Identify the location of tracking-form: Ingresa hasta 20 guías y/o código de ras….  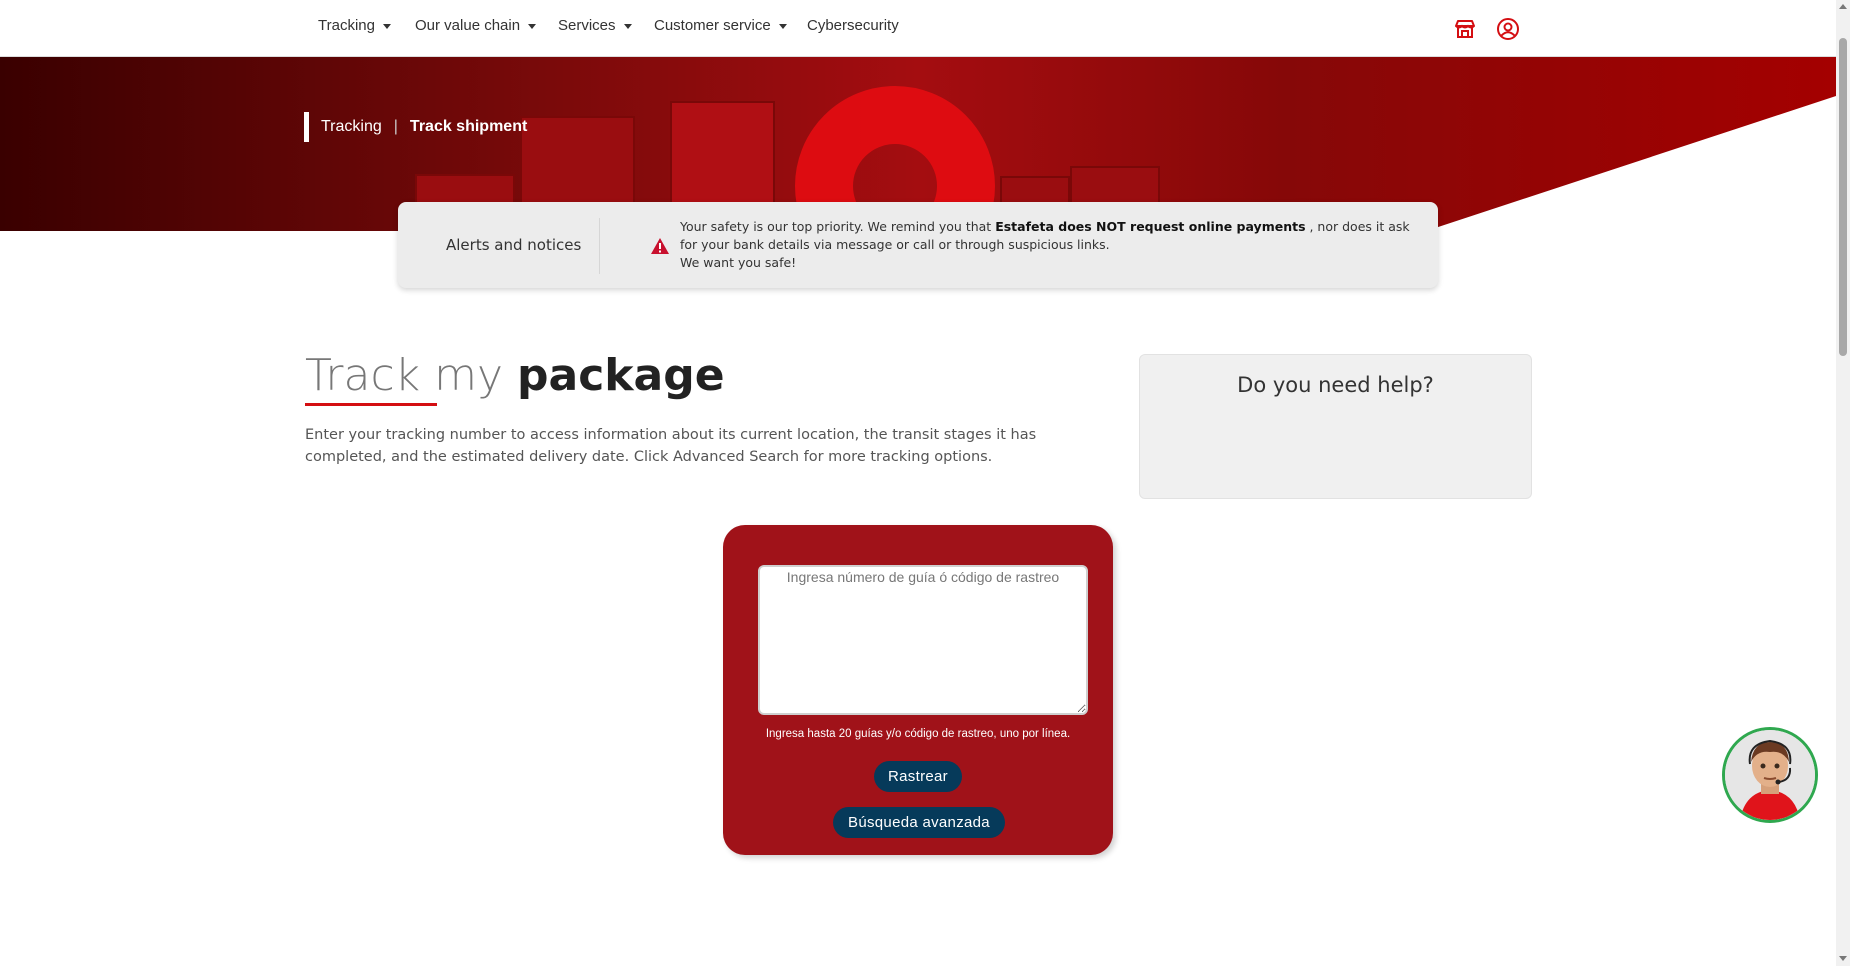
(918, 690).